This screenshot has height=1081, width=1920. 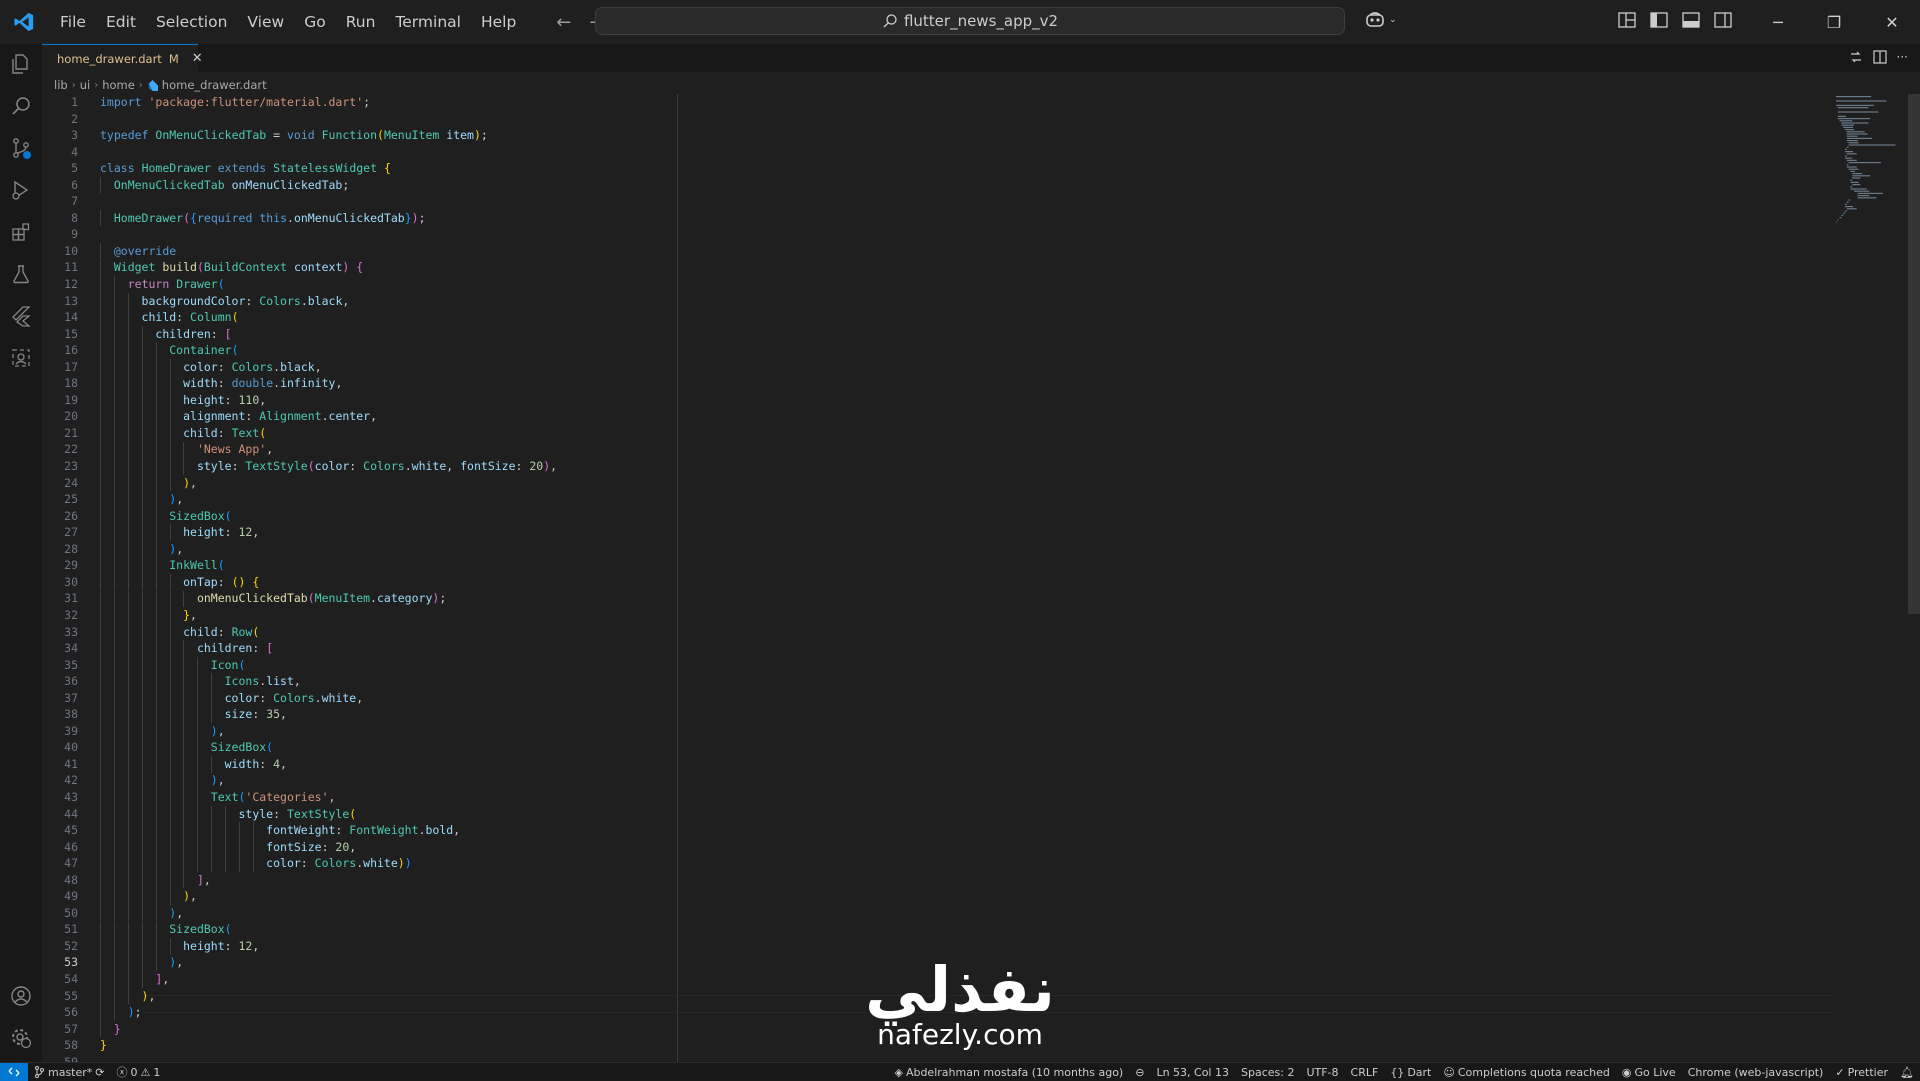 I want to click on prettier-status: ✓ Prettier, so click(x=1861, y=1072).